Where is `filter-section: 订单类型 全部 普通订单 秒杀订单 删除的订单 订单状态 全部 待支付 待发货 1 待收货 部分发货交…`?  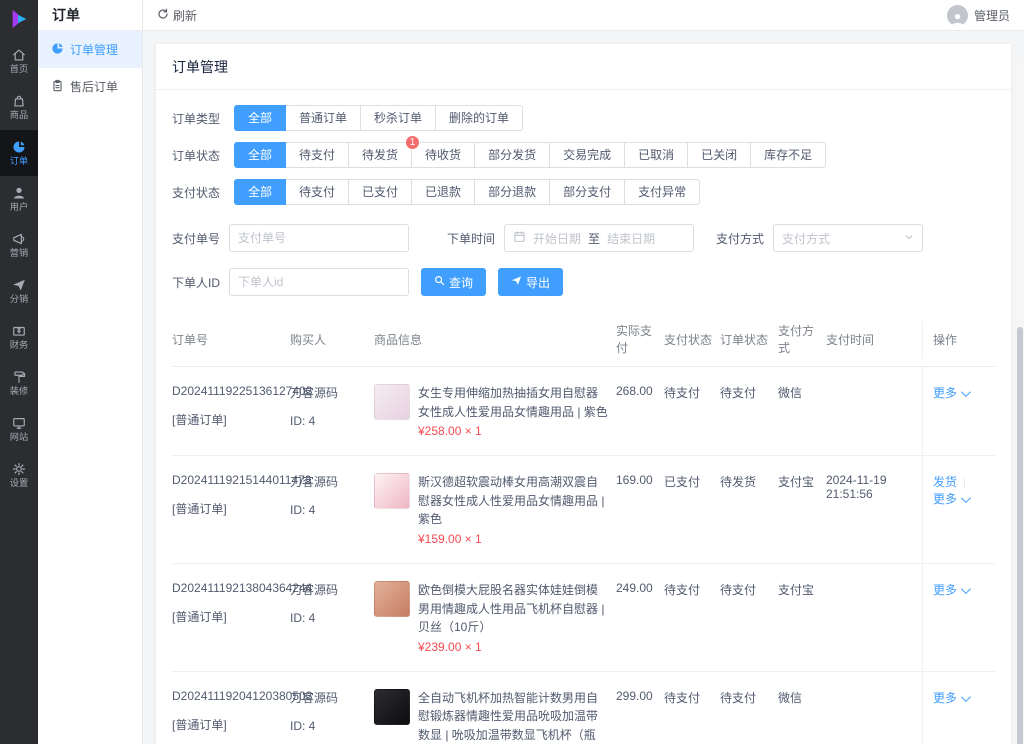 filter-section: 订单类型 全部 普通订单 秒杀订单 删除的订单 订单状态 全部 待支付 待发货 1 待收货 部分发货交… is located at coordinates (583, 154).